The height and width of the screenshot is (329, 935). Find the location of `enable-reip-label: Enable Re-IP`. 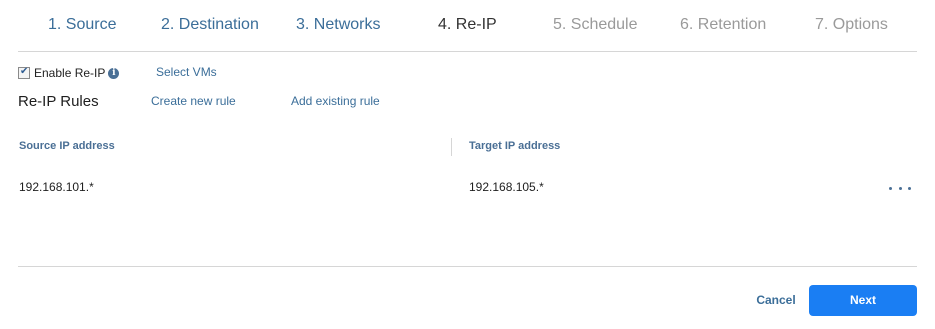

enable-reip-label: Enable Re-IP is located at coordinates (70, 73).